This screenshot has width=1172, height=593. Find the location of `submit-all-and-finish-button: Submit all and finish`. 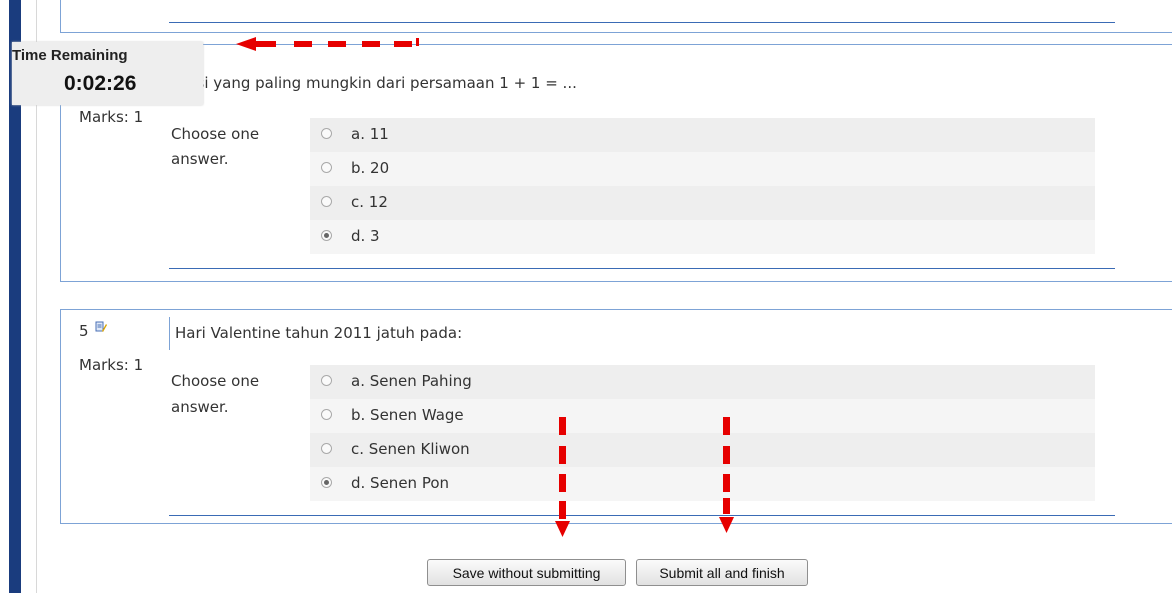

submit-all-and-finish-button: Submit all and finish is located at coordinates (722, 572).